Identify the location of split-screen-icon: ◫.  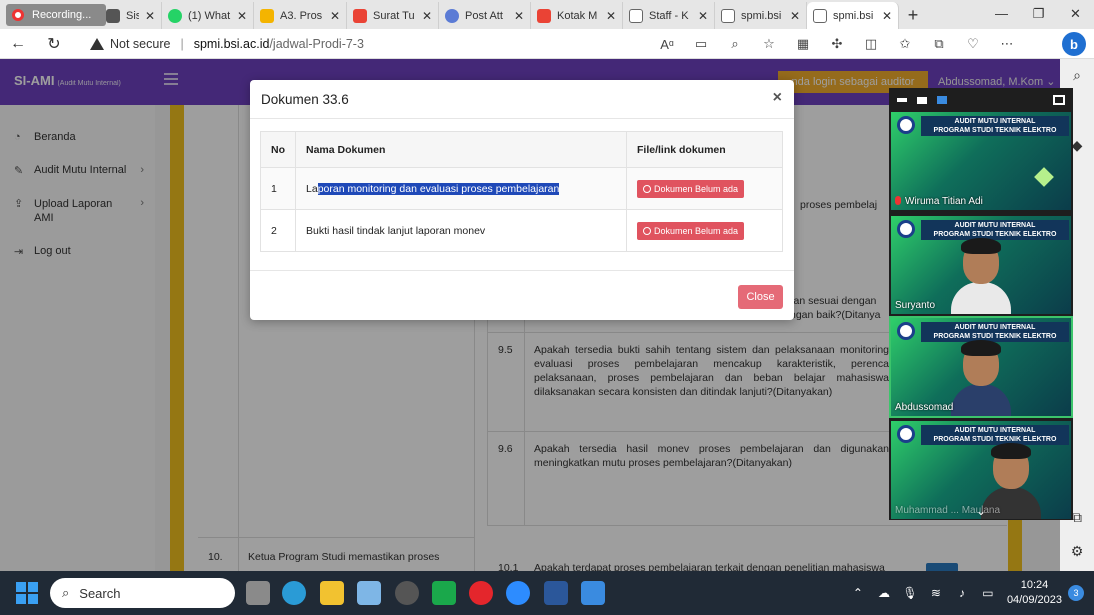
(871, 44).